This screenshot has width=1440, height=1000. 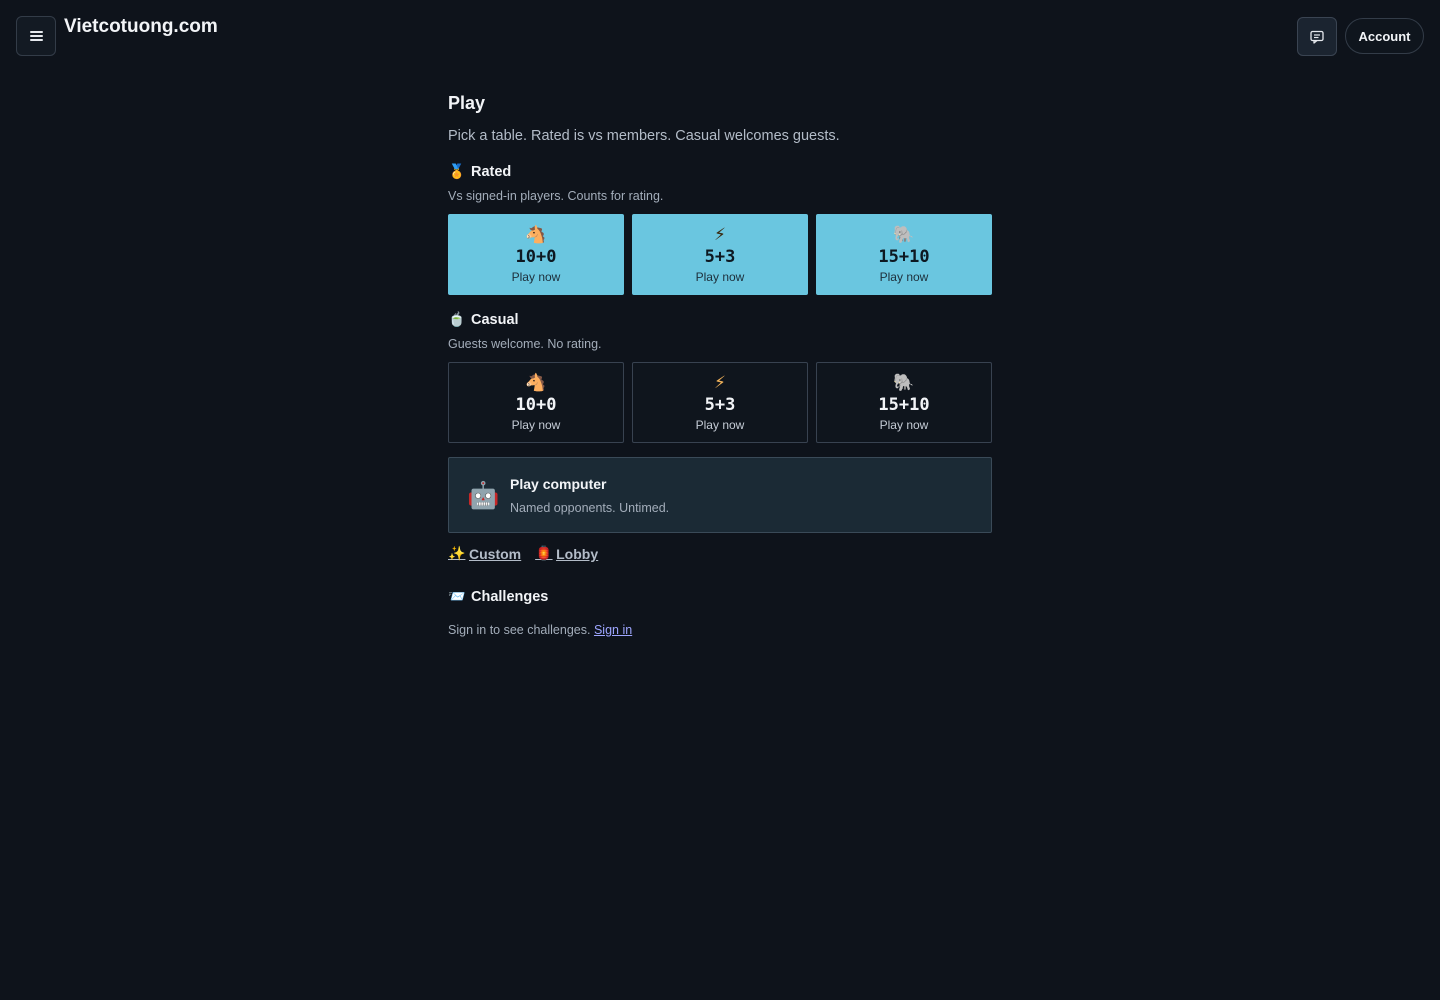 I want to click on rated-title: Rated, so click(x=491, y=172).